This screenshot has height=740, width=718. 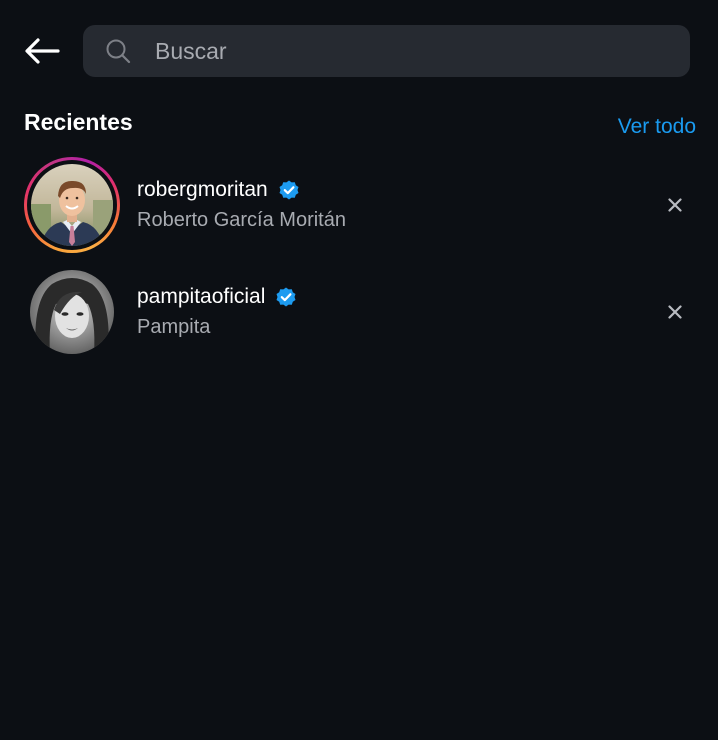 I want to click on username: pampitaoficial, so click(x=201, y=296).